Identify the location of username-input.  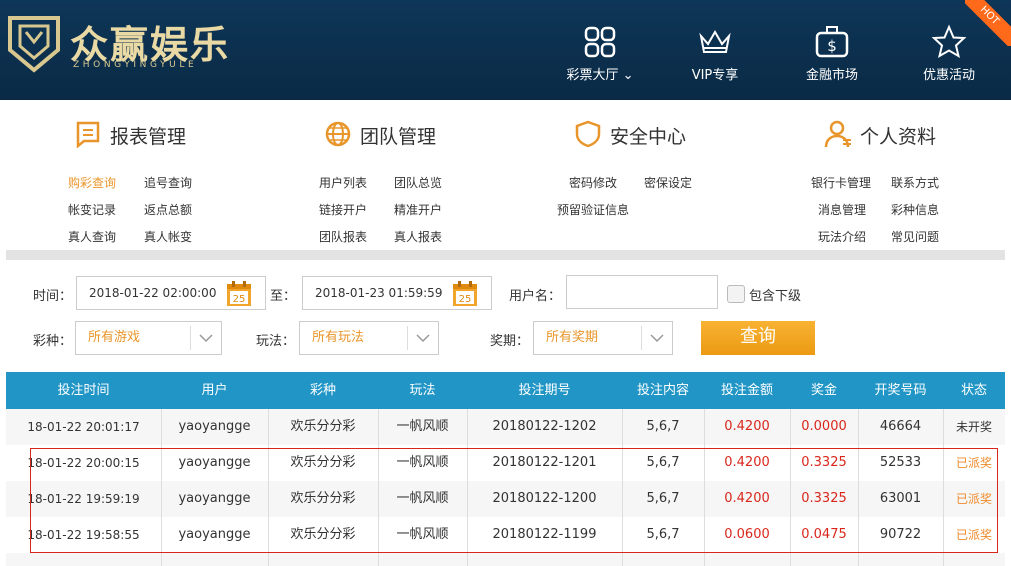
(642, 292).